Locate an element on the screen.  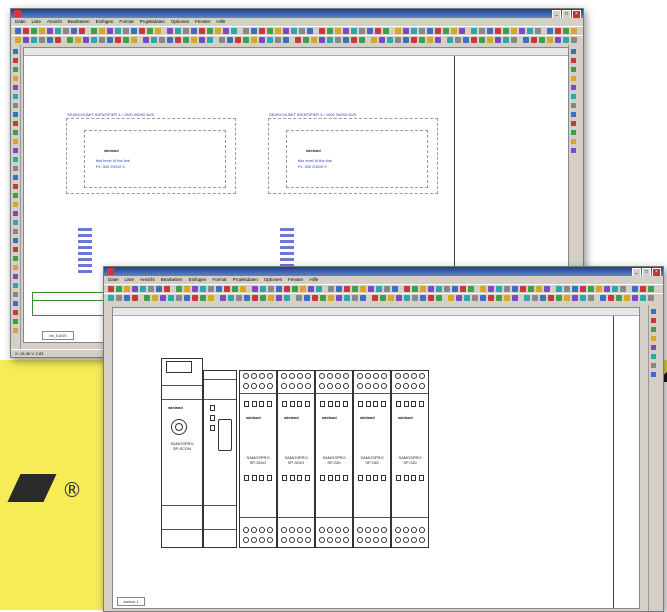
module-io-4: wieland SAMOSPRO SP-SDI is located at coordinates (372, 459).